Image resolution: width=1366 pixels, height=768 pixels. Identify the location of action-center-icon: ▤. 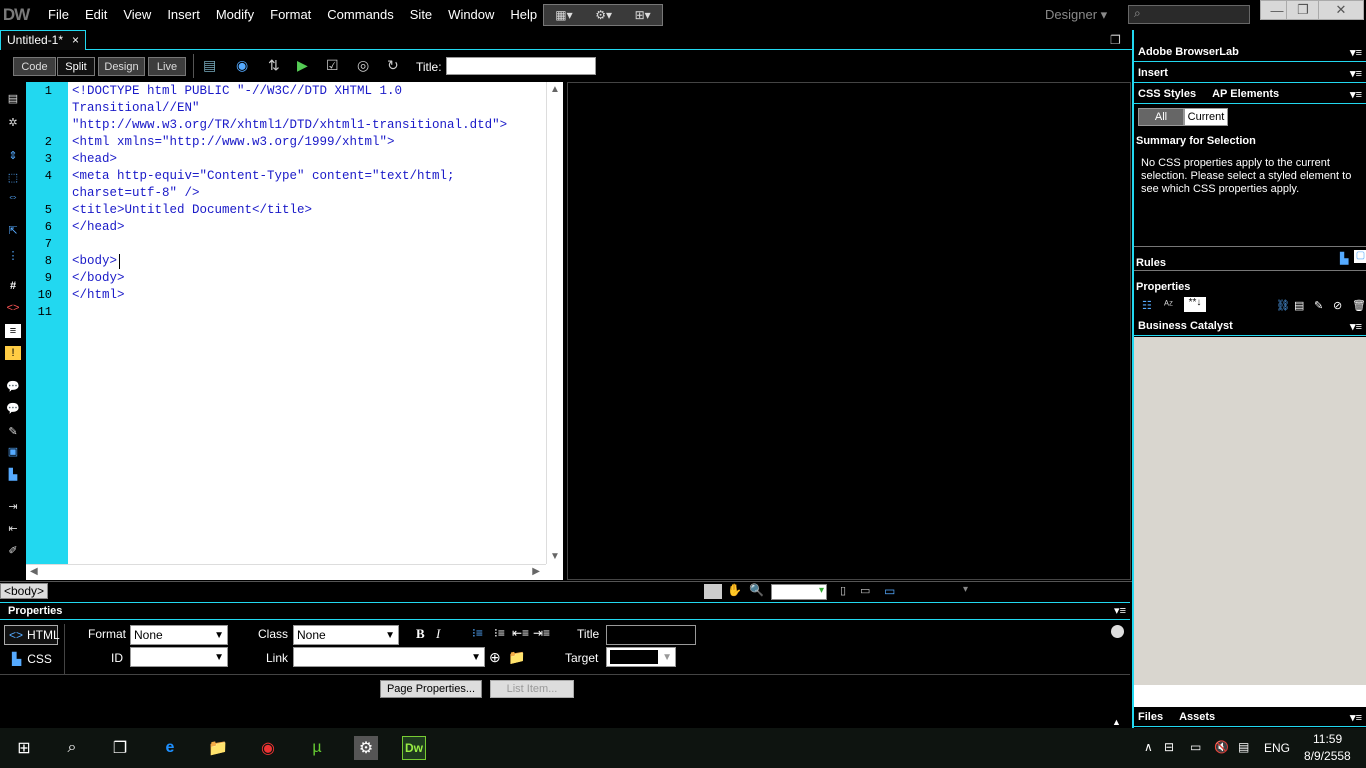
(1243, 747).